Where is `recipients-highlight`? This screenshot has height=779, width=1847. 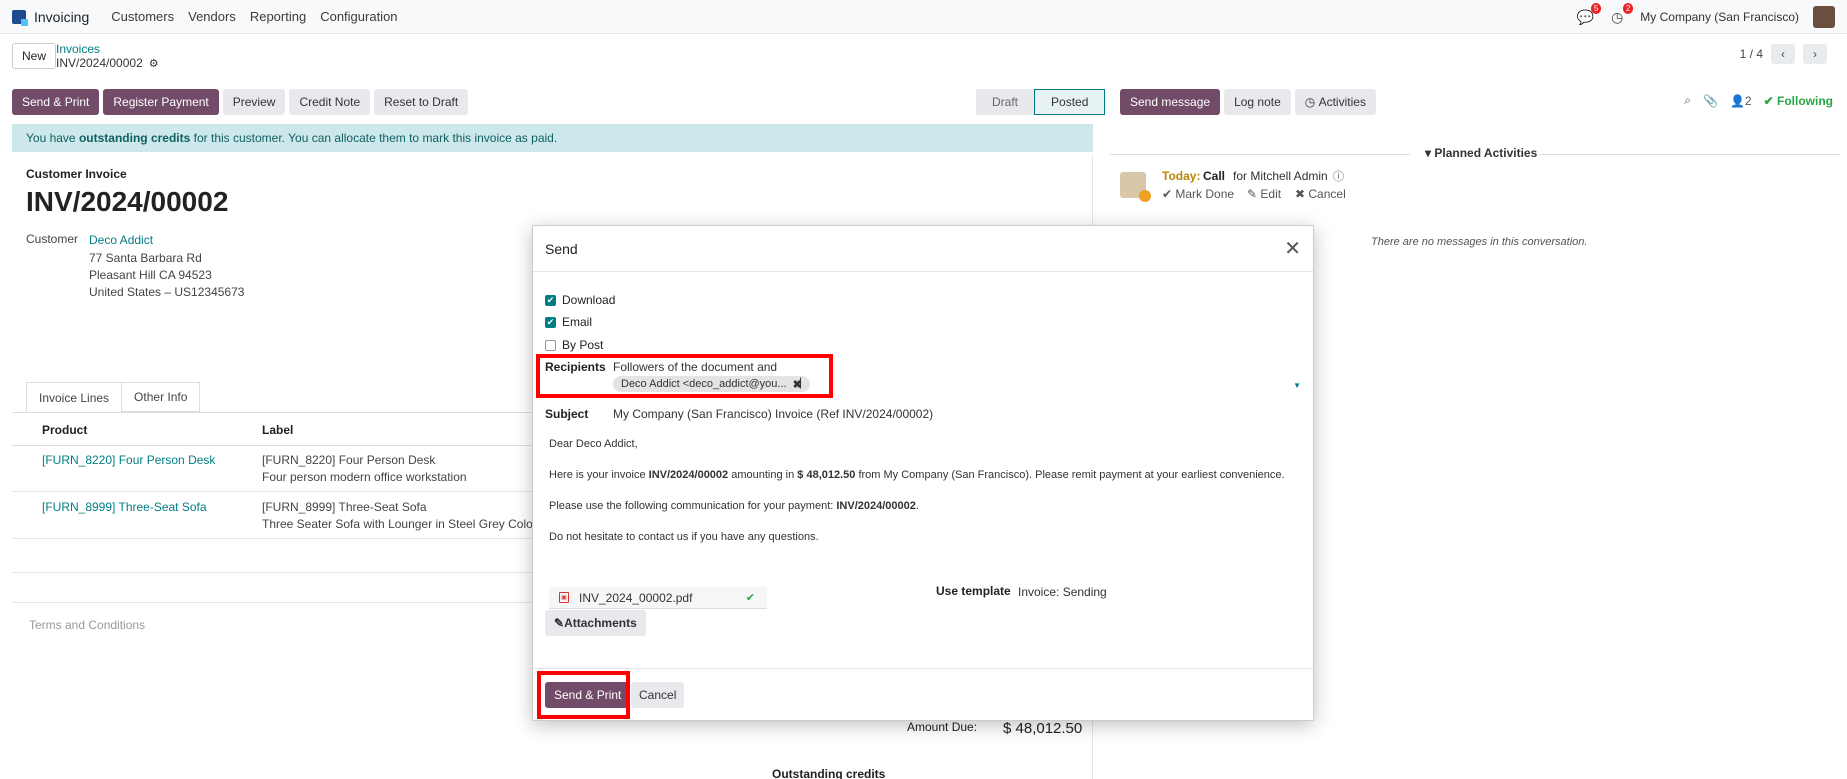
recipients-highlight is located at coordinates (684, 376).